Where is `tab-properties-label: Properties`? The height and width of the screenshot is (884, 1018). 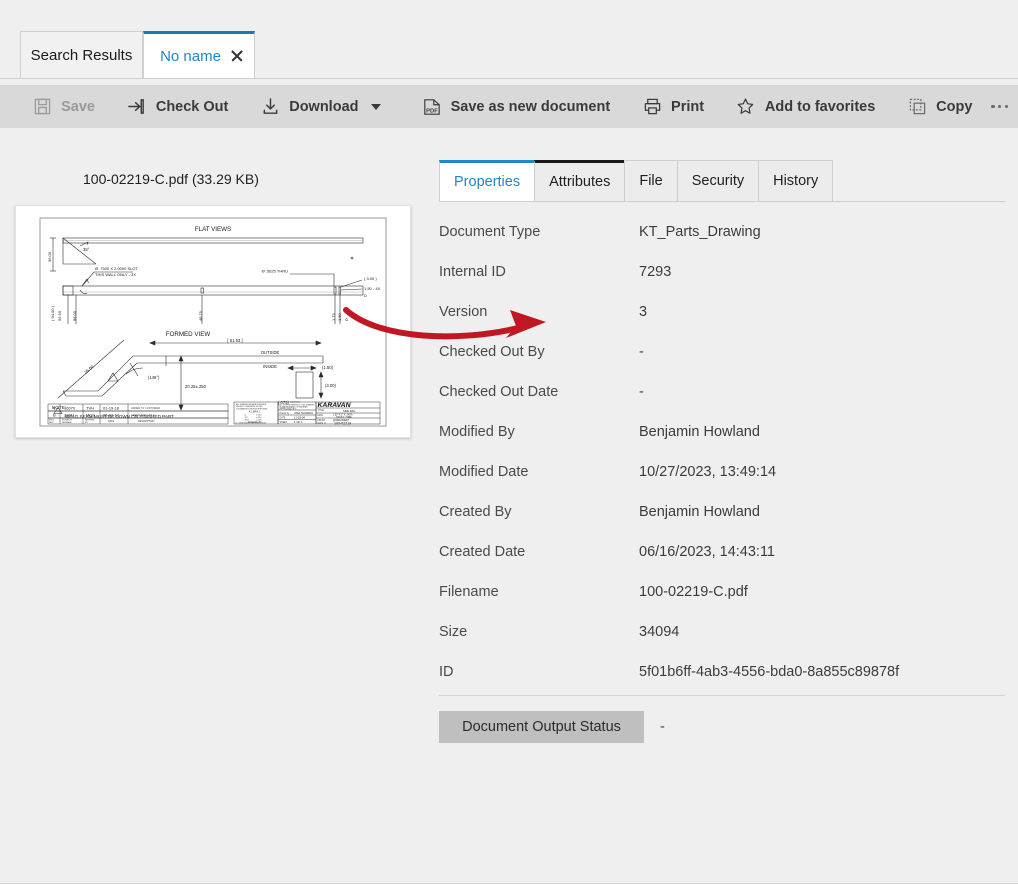 tab-properties-label: Properties is located at coordinates (487, 182).